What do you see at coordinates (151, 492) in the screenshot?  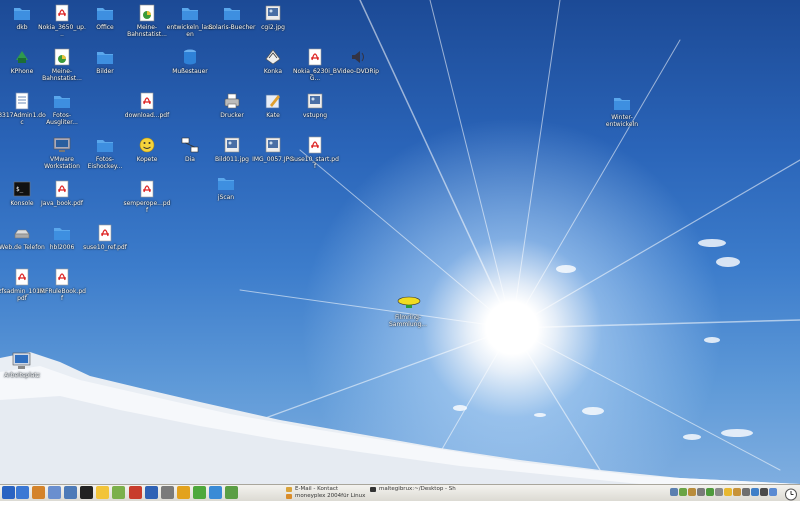 I see `browser-icon` at bounding box center [151, 492].